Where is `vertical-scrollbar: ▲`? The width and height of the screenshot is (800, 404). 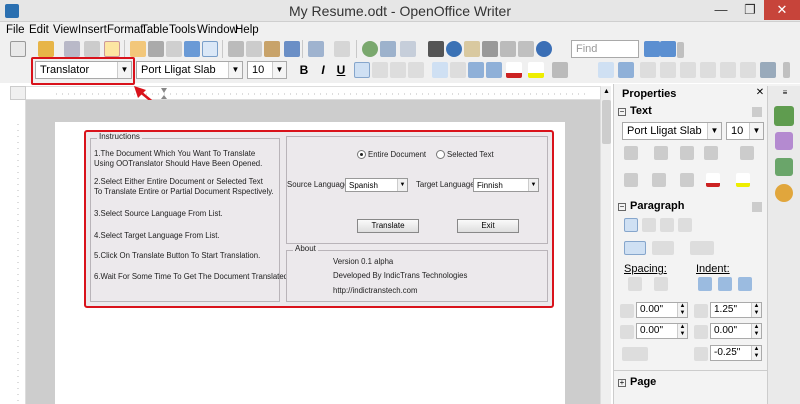
vertical-scrollbar: ▲ is located at coordinates (605, 245).